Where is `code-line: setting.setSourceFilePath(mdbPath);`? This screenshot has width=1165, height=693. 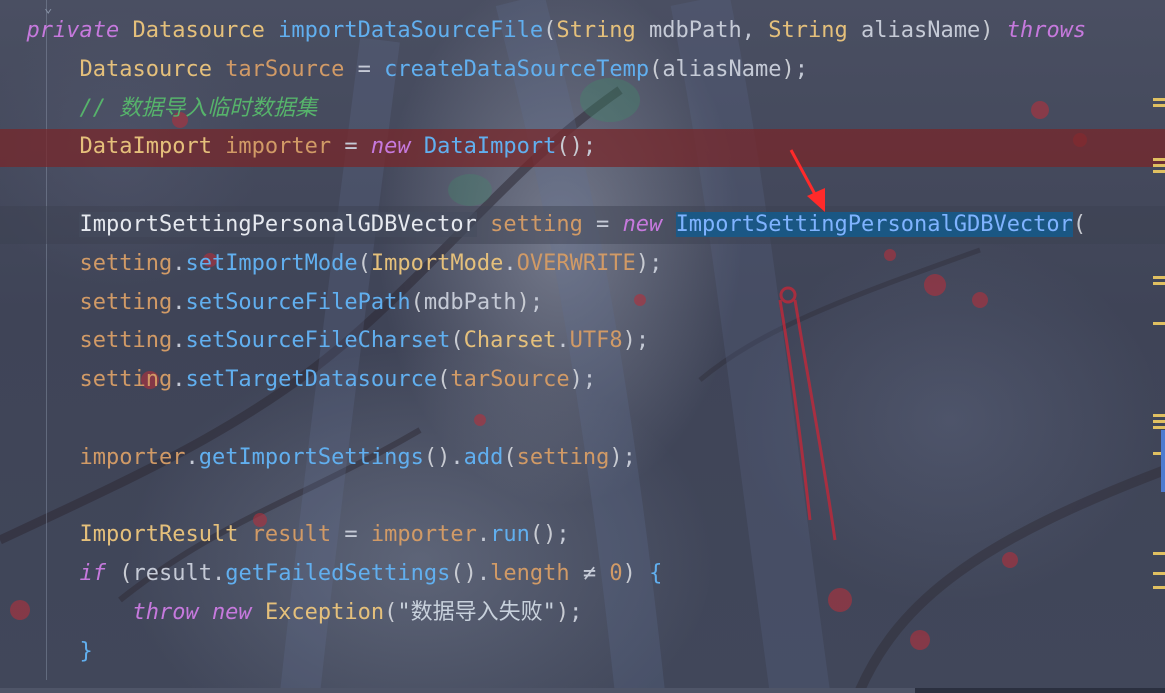 code-line: setting.setSourceFilePath(mdbPath); is located at coordinates (543, 303).